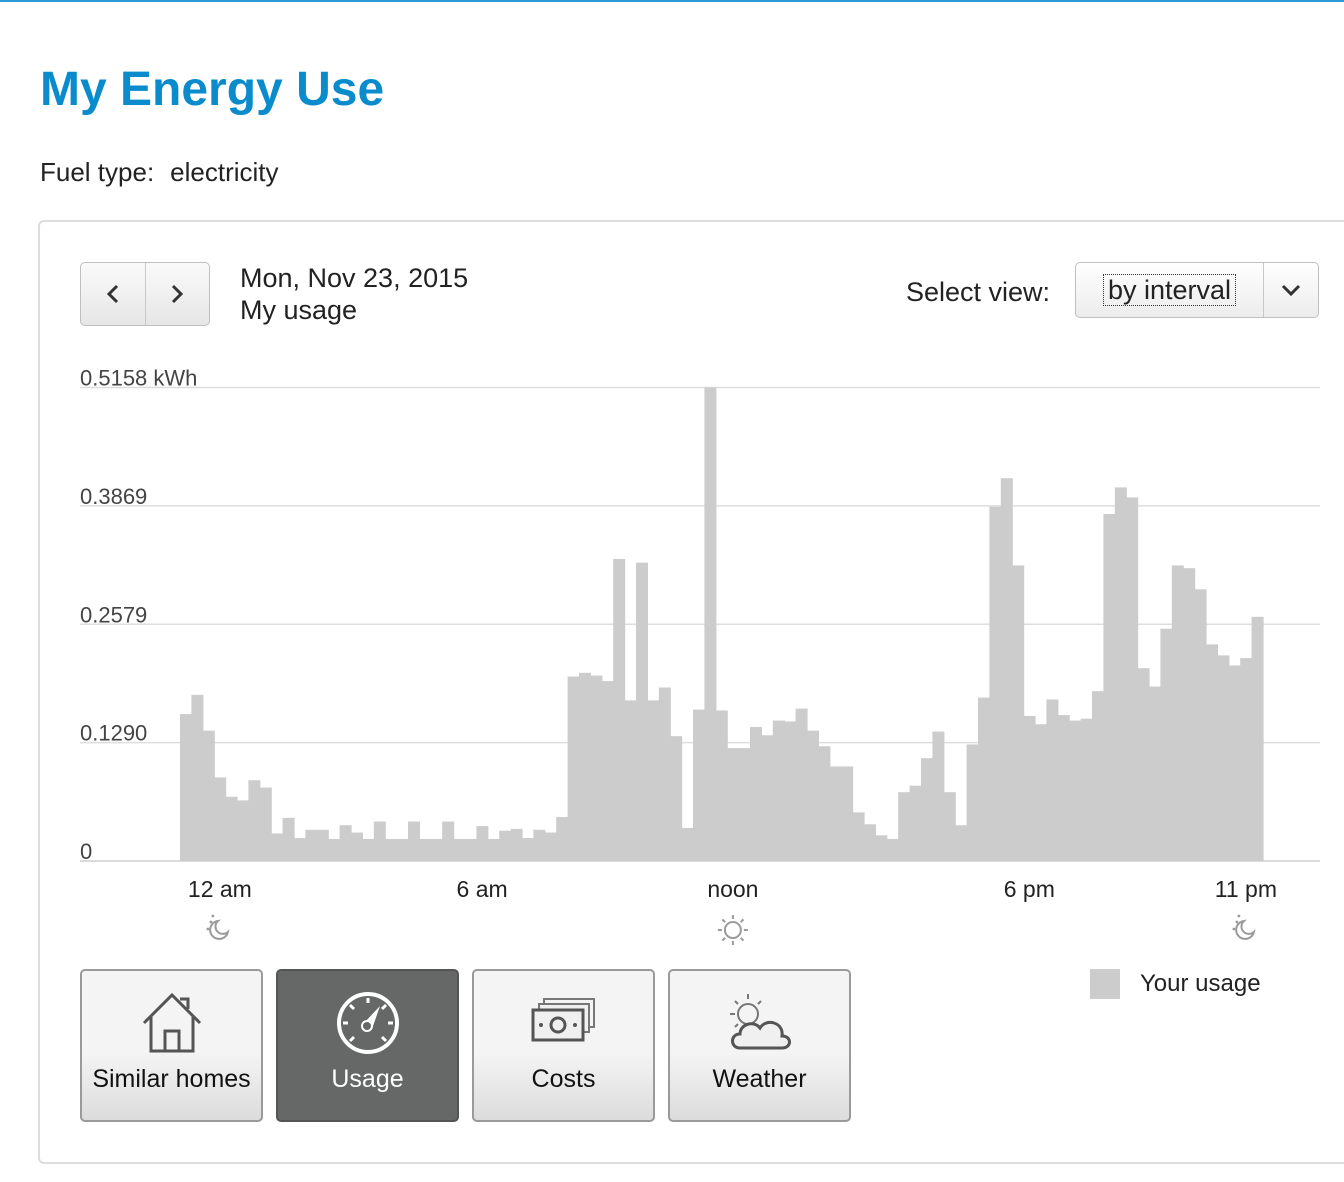 The height and width of the screenshot is (1182, 1344). Describe the element at coordinates (1029, 889) in the screenshot. I see `x-tick-label: 6 pm` at that location.